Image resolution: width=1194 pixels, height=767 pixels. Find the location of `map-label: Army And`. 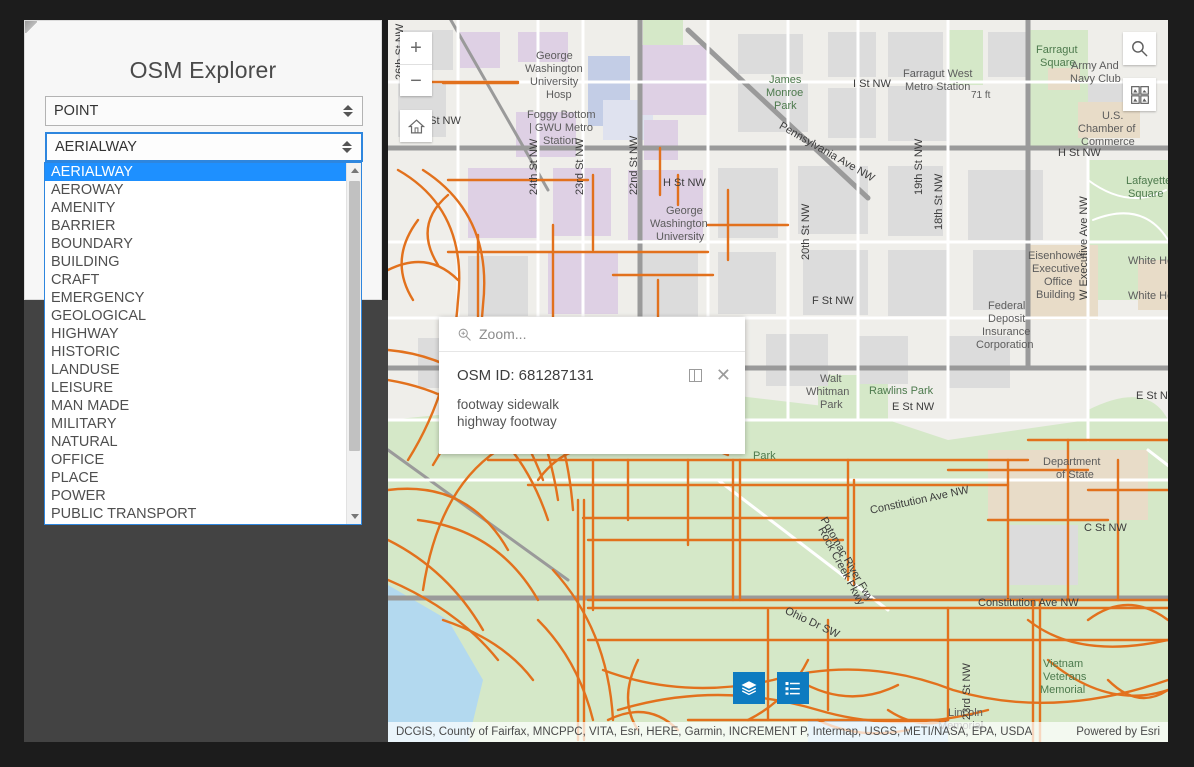

map-label: Army And is located at coordinates (1095, 66).